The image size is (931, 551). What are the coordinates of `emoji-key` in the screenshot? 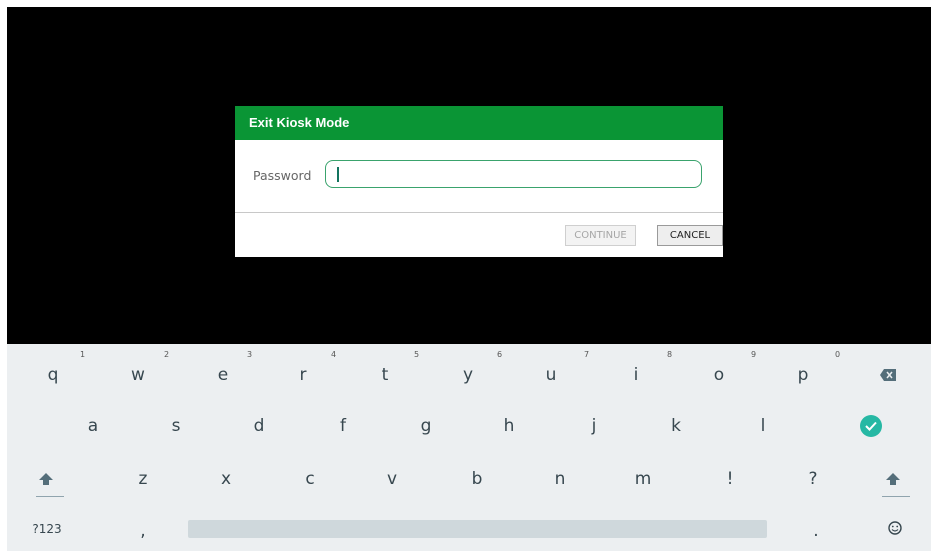 It's located at (892, 528).